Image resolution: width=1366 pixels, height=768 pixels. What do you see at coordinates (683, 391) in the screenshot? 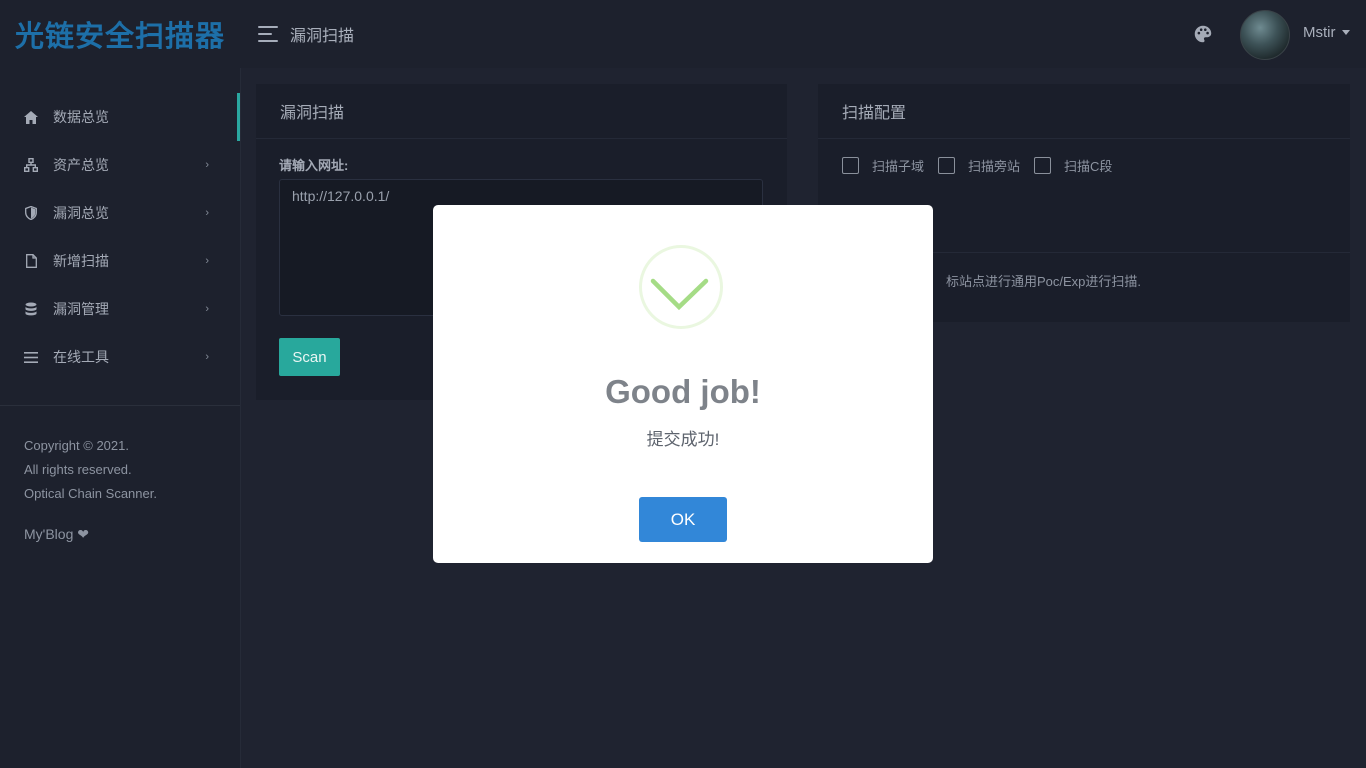
I see `dialog-title: Good job!` at bounding box center [683, 391].